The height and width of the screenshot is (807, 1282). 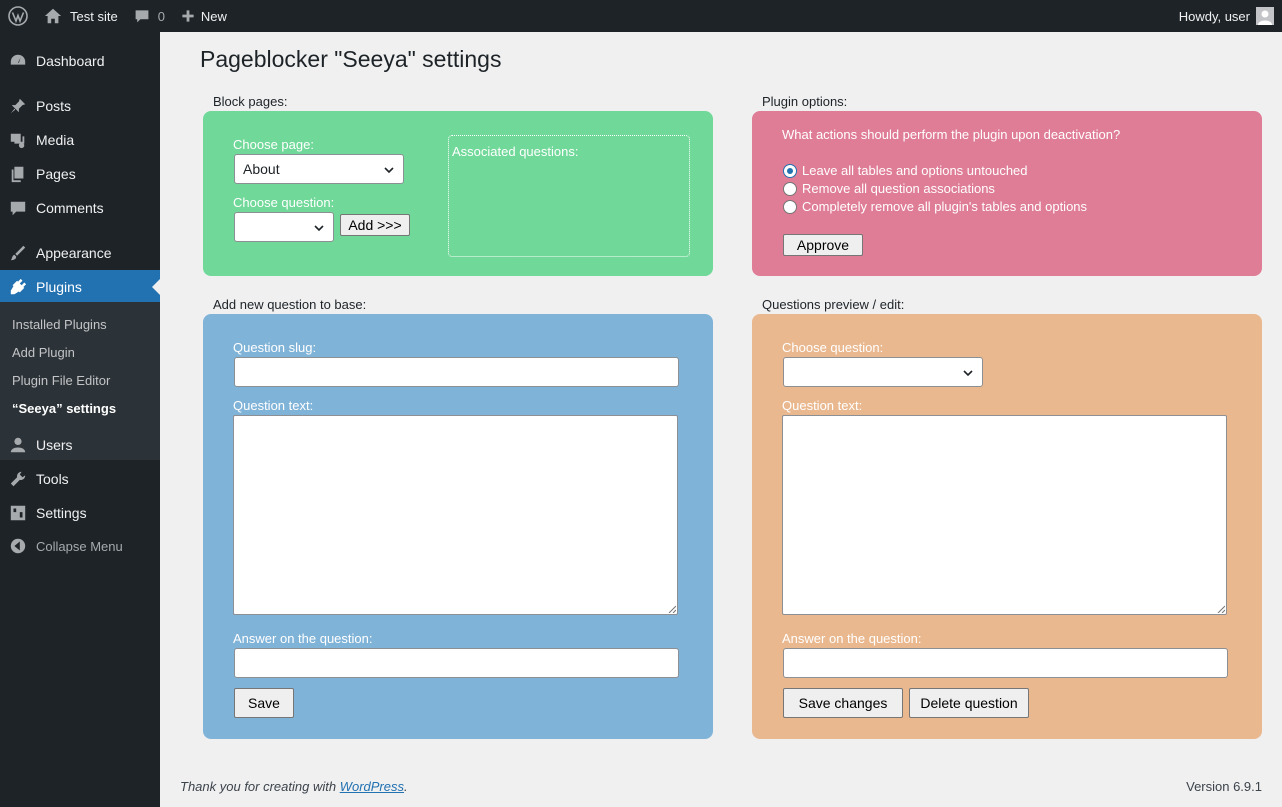 What do you see at coordinates (18, 253) in the screenshot?
I see `paintbrush-icon` at bounding box center [18, 253].